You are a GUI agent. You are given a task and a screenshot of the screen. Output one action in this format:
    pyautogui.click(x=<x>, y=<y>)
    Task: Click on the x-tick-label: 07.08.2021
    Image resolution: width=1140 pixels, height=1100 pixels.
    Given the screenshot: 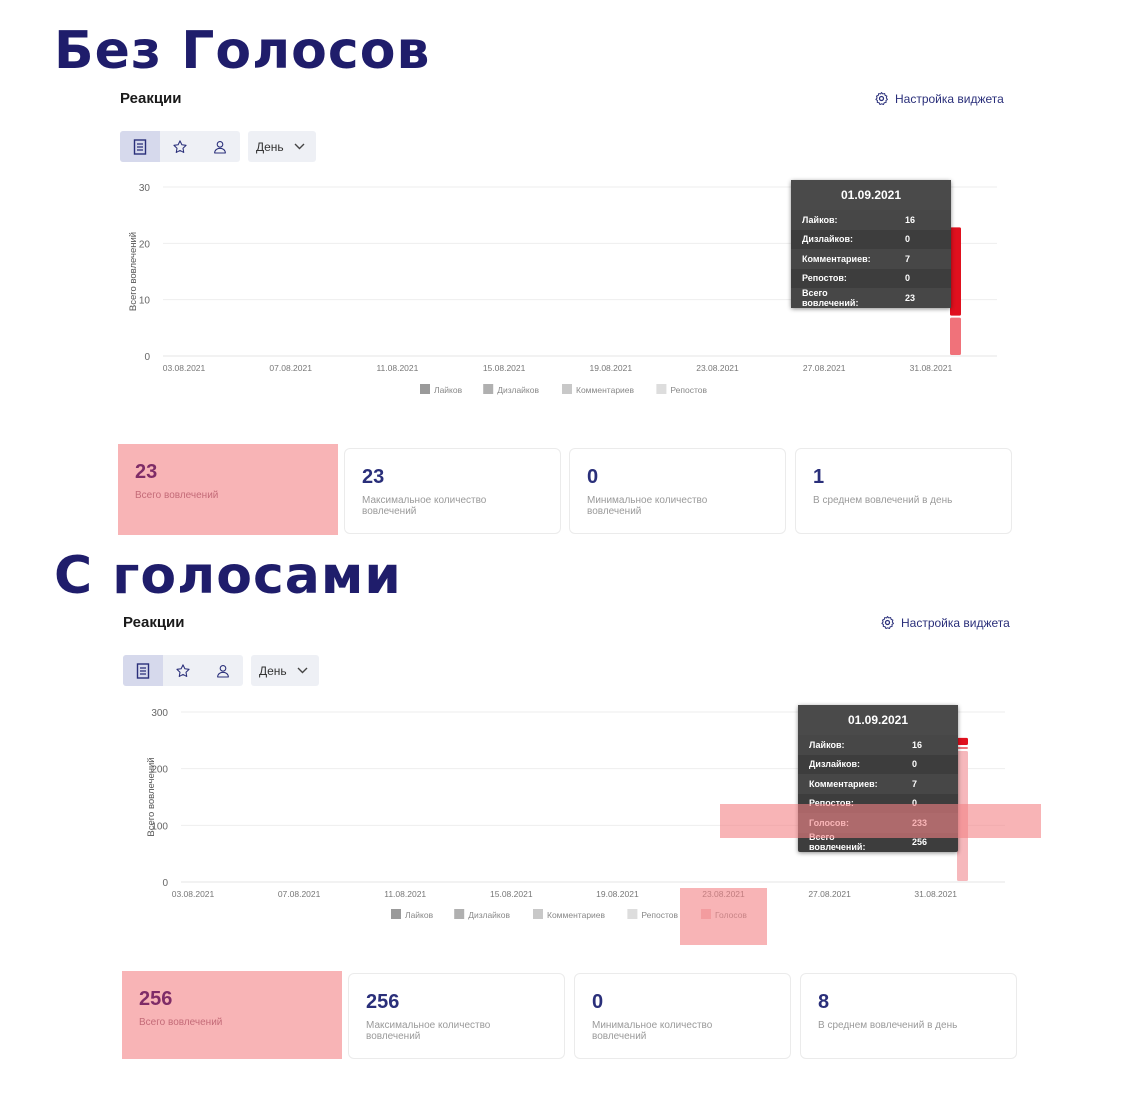 What is the action you would take?
    pyautogui.click(x=299, y=894)
    